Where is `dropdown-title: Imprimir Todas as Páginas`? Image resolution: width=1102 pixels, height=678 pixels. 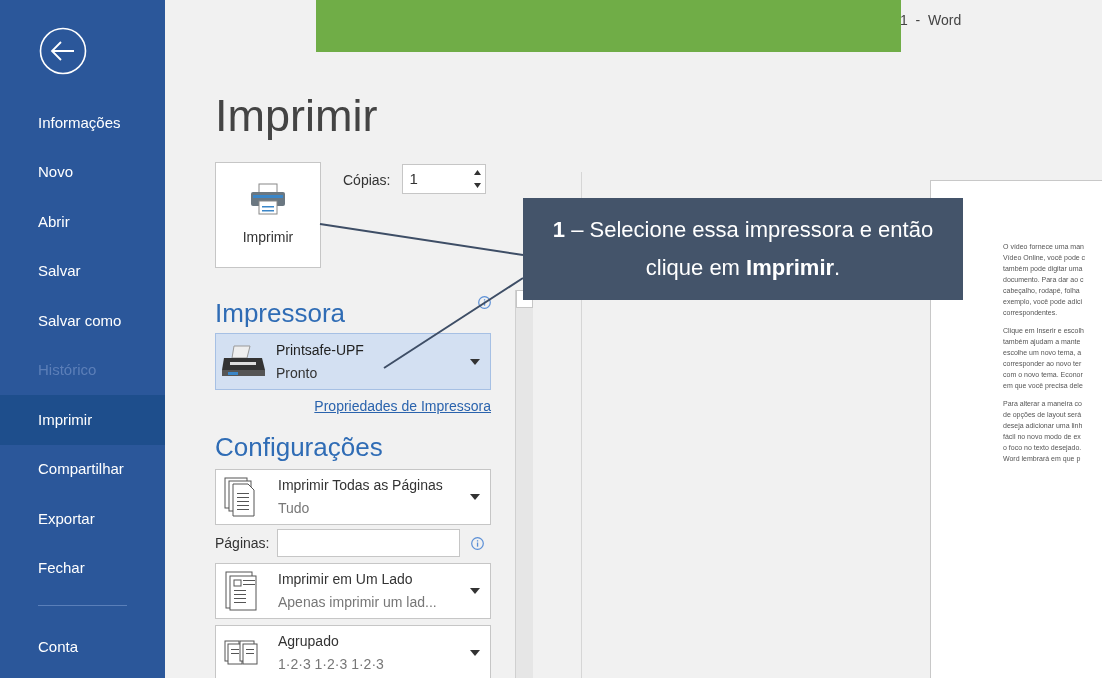
dropdown-title: Imprimir Todas as Páginas is located at coordinates (361, 485).